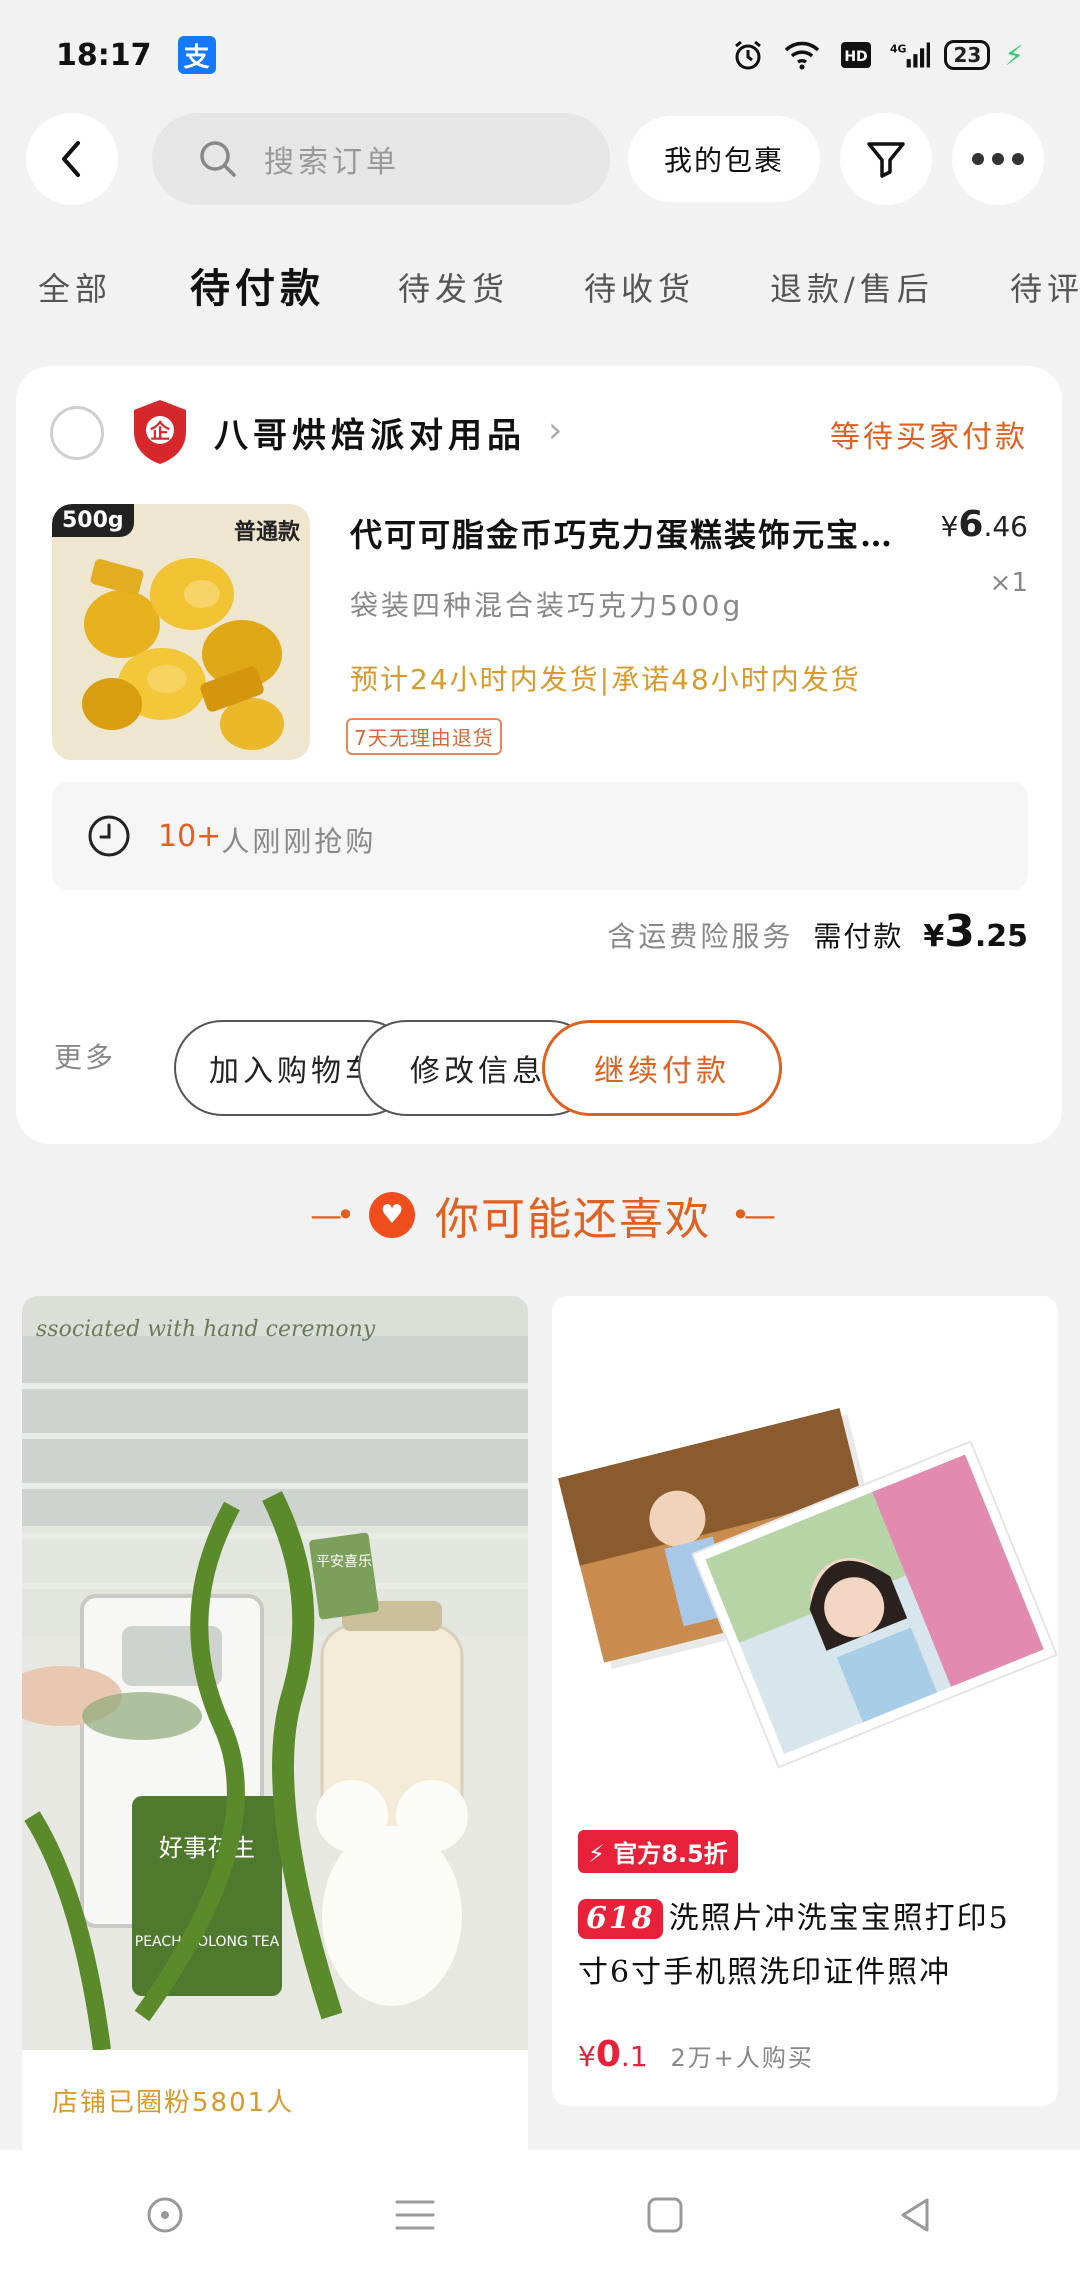 The image size is (1080, 2280). I want to click on recommendations-title: 你可能还喜欢, so click(573, 1219).